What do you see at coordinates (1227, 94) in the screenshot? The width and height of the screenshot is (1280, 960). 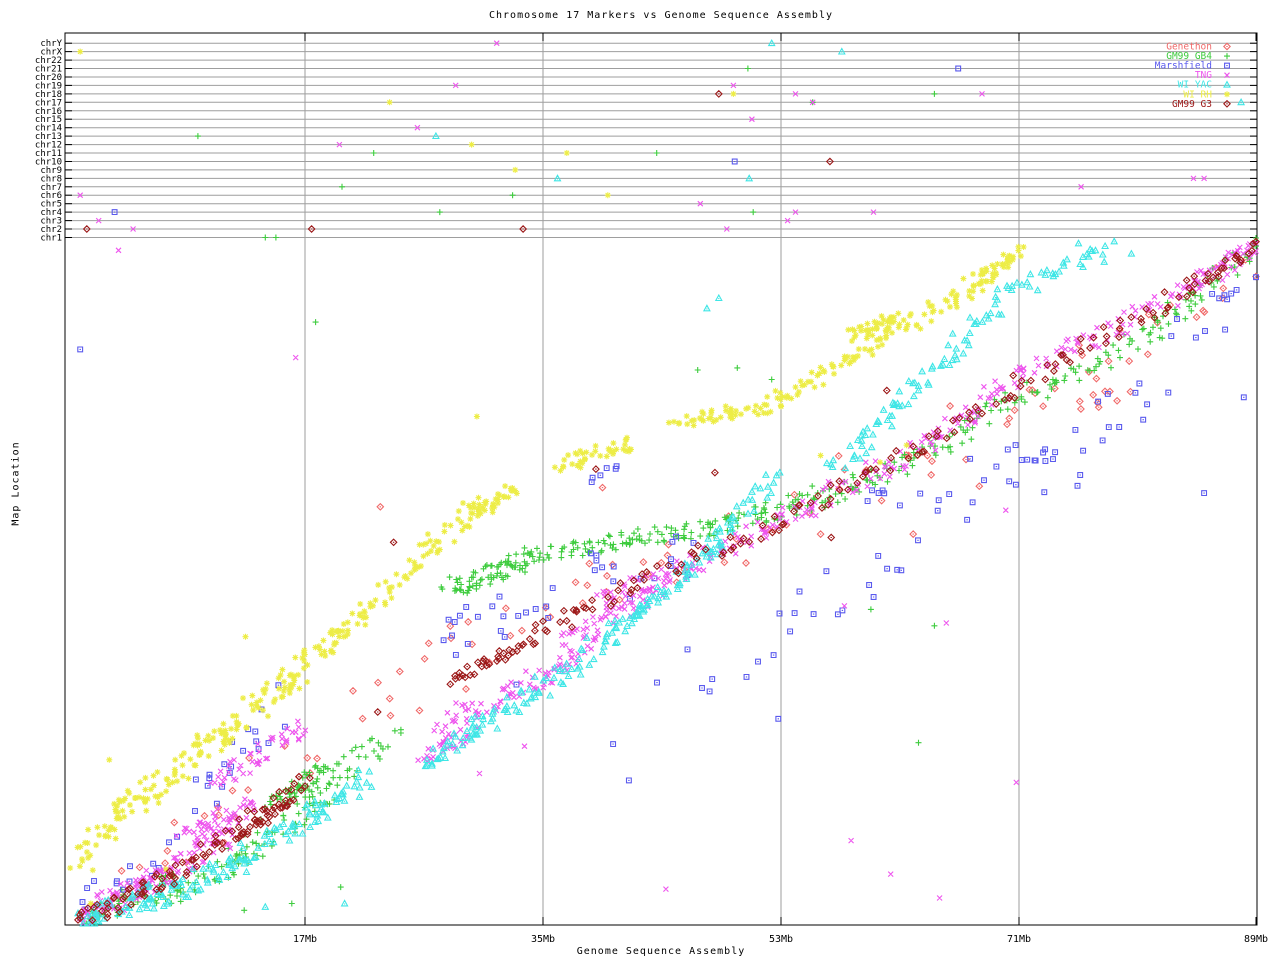 I see `legend-marker-star-icon` at bounding box center [1227, 94].